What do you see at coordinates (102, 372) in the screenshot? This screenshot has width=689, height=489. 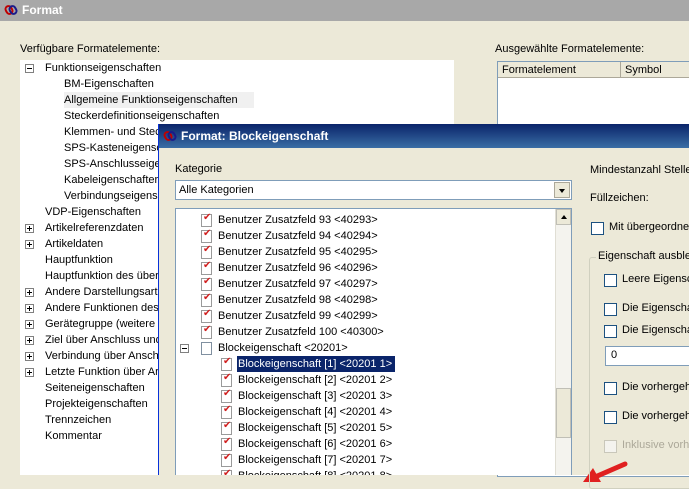 I see `tree-item: Letzte Funktion über Ar` at bounding box center [102, 372].